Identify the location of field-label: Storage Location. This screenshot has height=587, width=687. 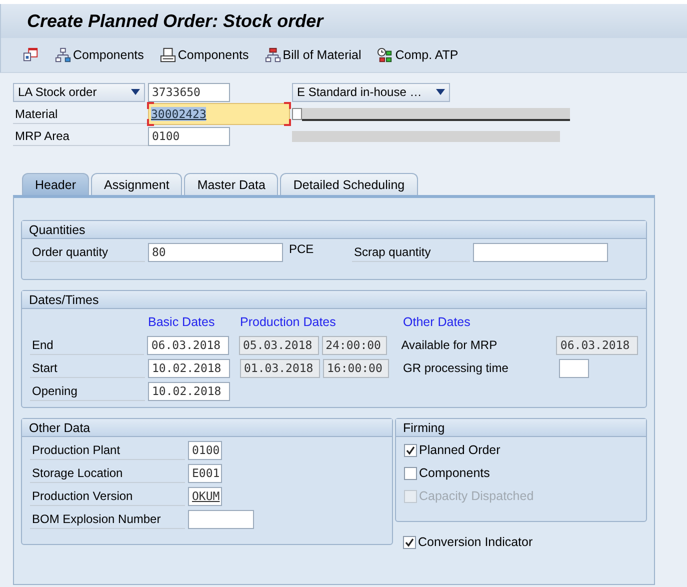
(107, 473).